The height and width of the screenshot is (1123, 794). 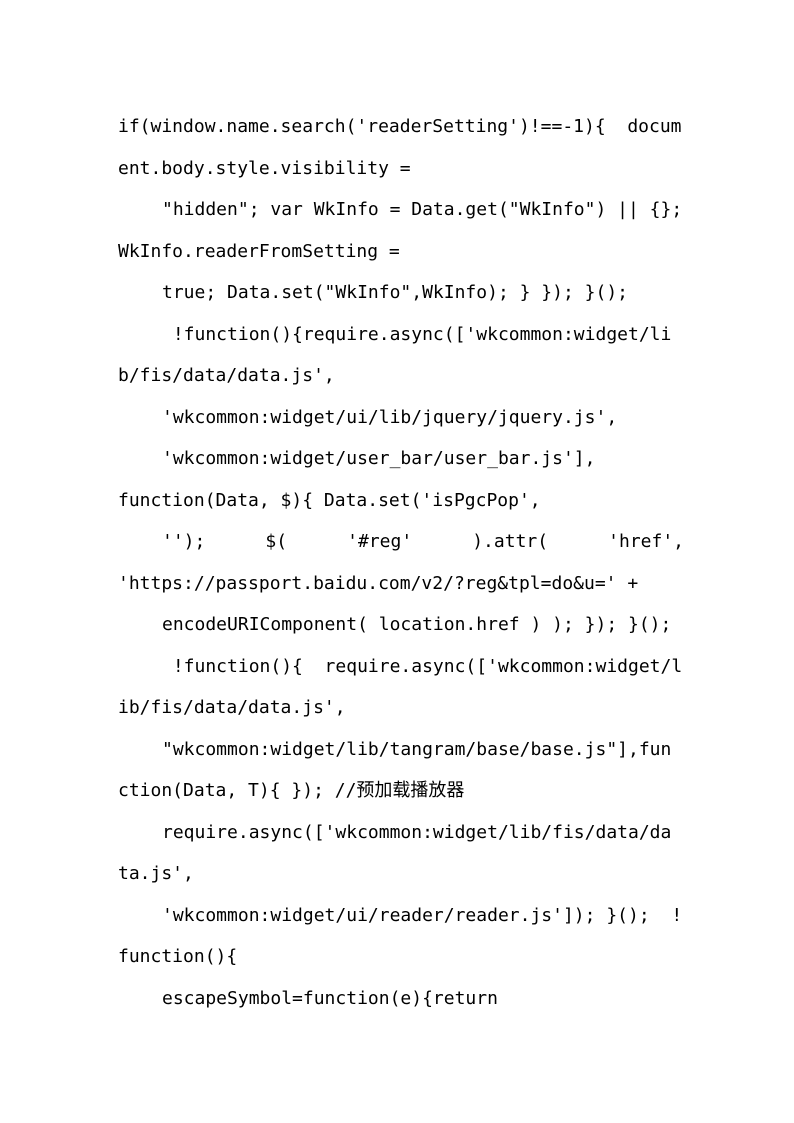 I want to click on code-segment: $(, so click(x=281, y=541).